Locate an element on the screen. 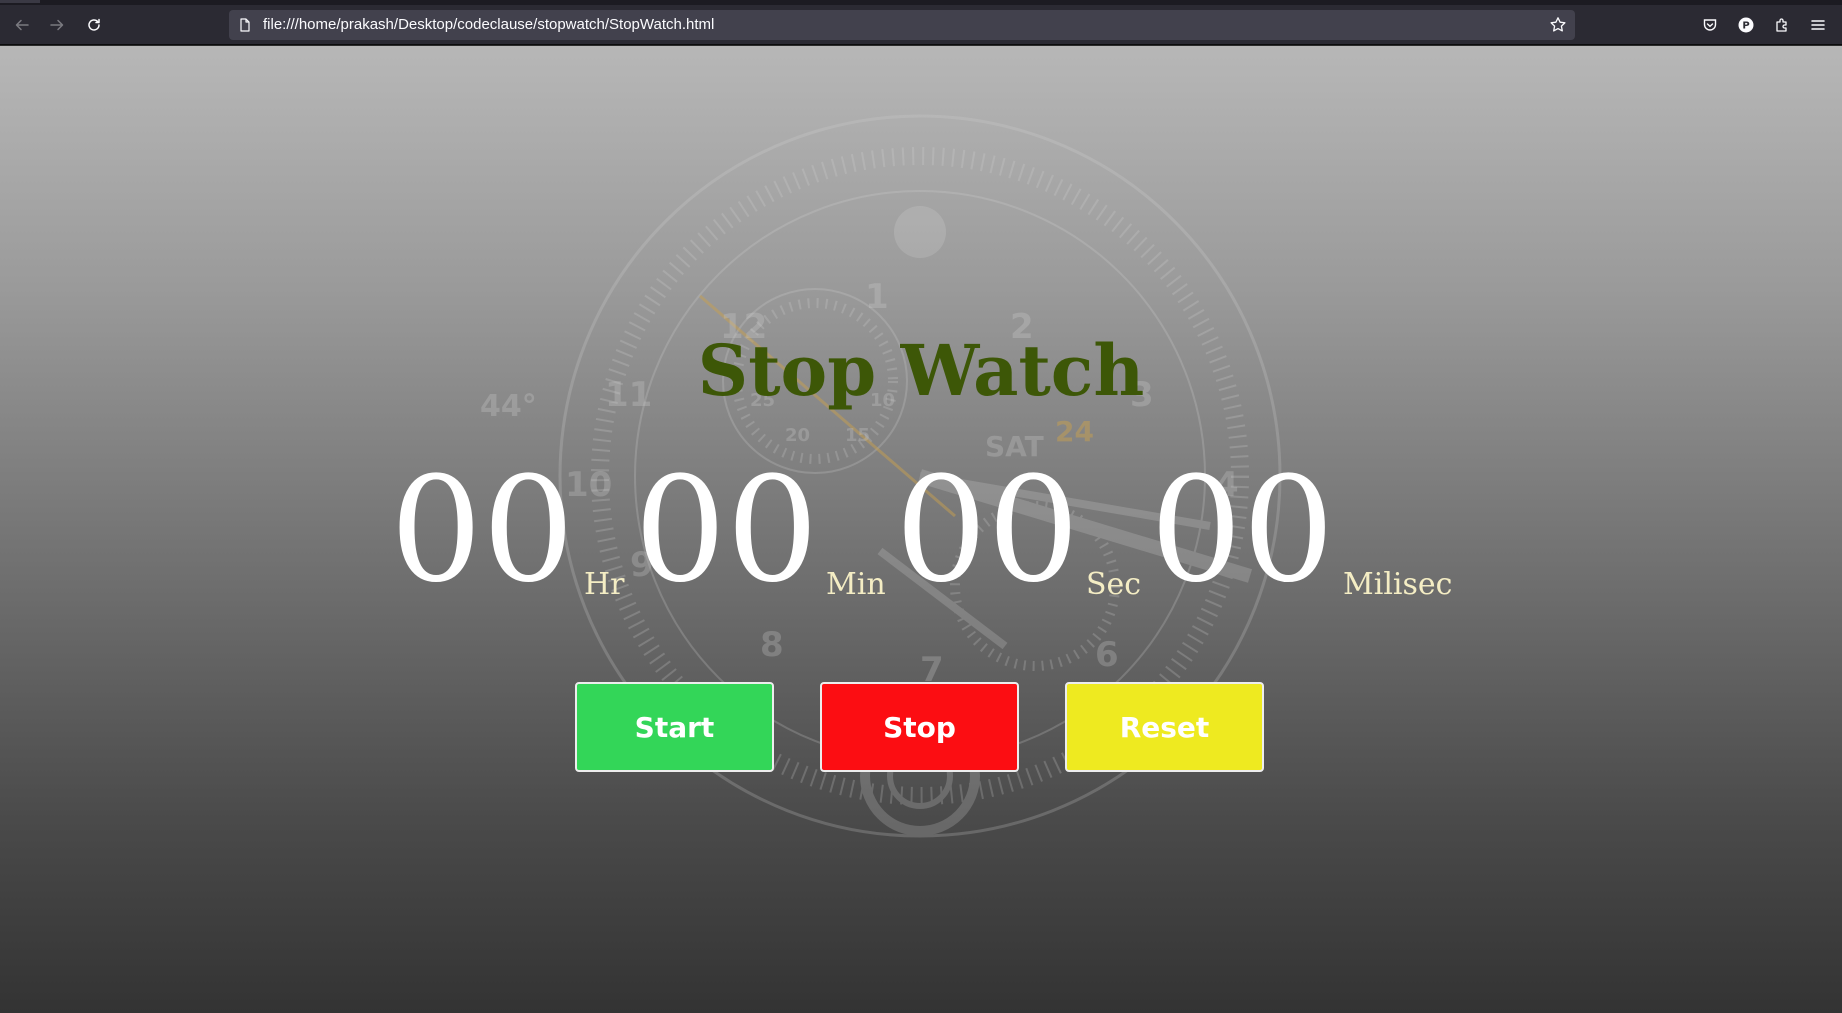  tab-indicator is located at coordinates (20, 1).